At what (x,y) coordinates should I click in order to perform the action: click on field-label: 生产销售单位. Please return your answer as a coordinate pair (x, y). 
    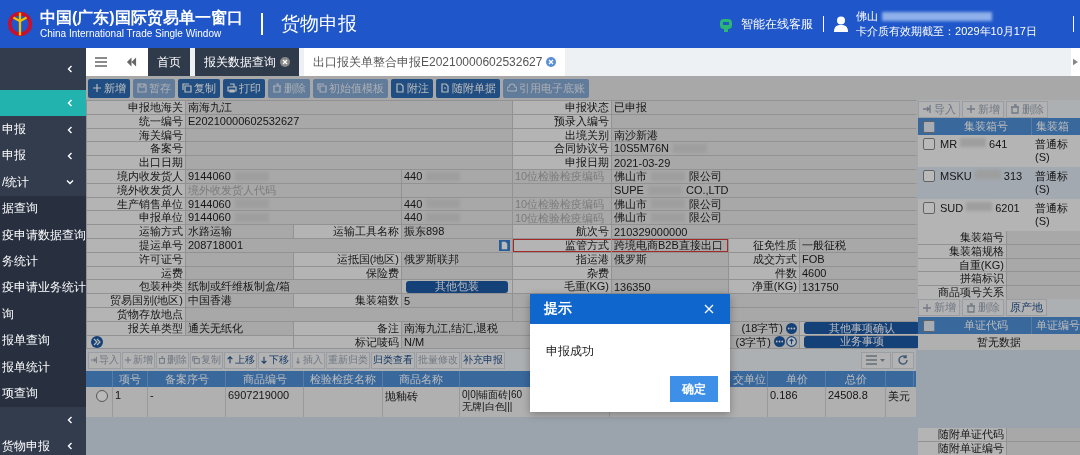
    Looking at the image, I should click on (136, 204).